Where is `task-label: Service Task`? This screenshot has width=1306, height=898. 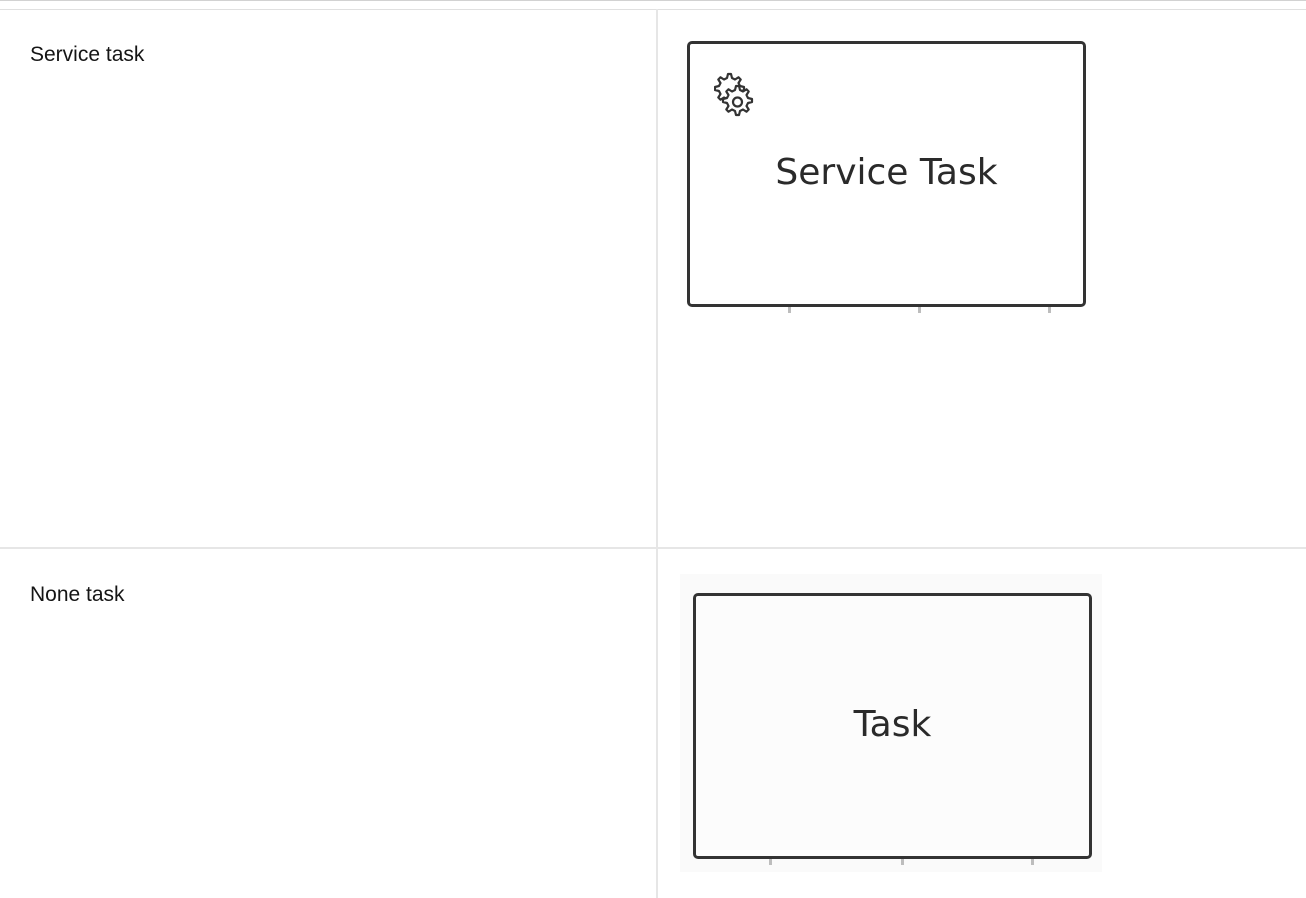
task-label: Service Task is located at coordinates (886, 172).